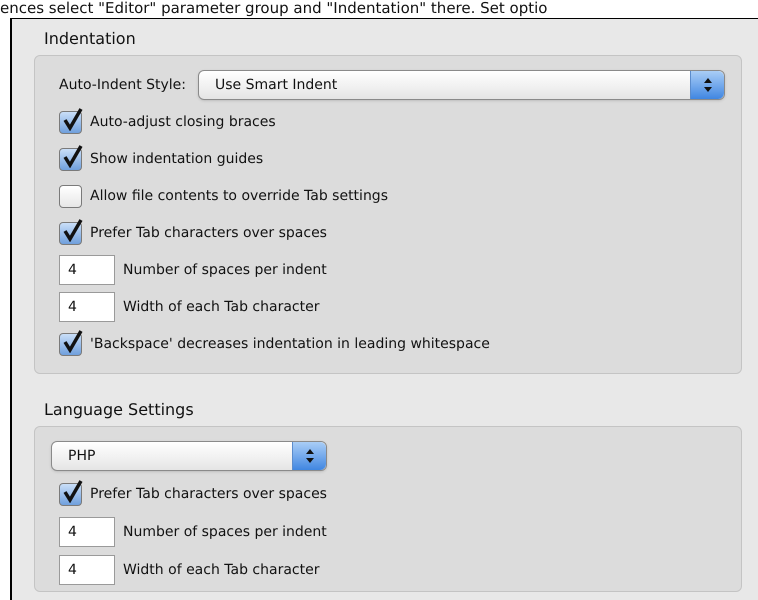 This screenshot has height=600, width=758. Describe the element at coordinates (461, 85) in the screenshot. I see `dropdown: Use Smart Indent` at that location.